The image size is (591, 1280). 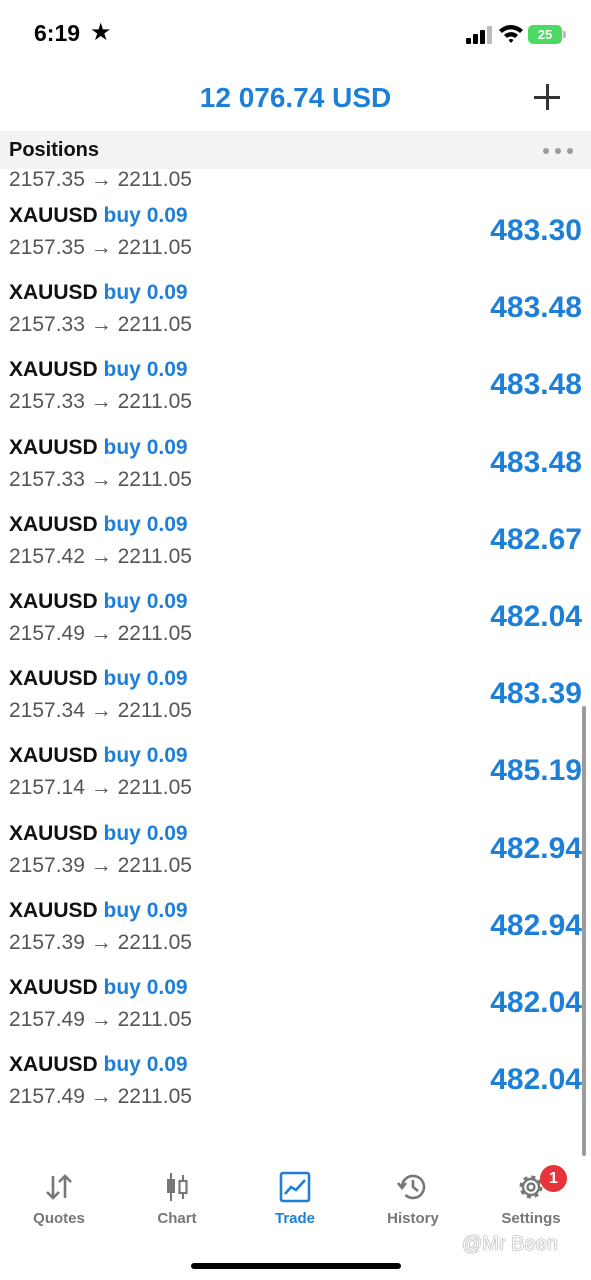 I want to click on app-header: 12 076.74 USD, so click(x=295, y=100).